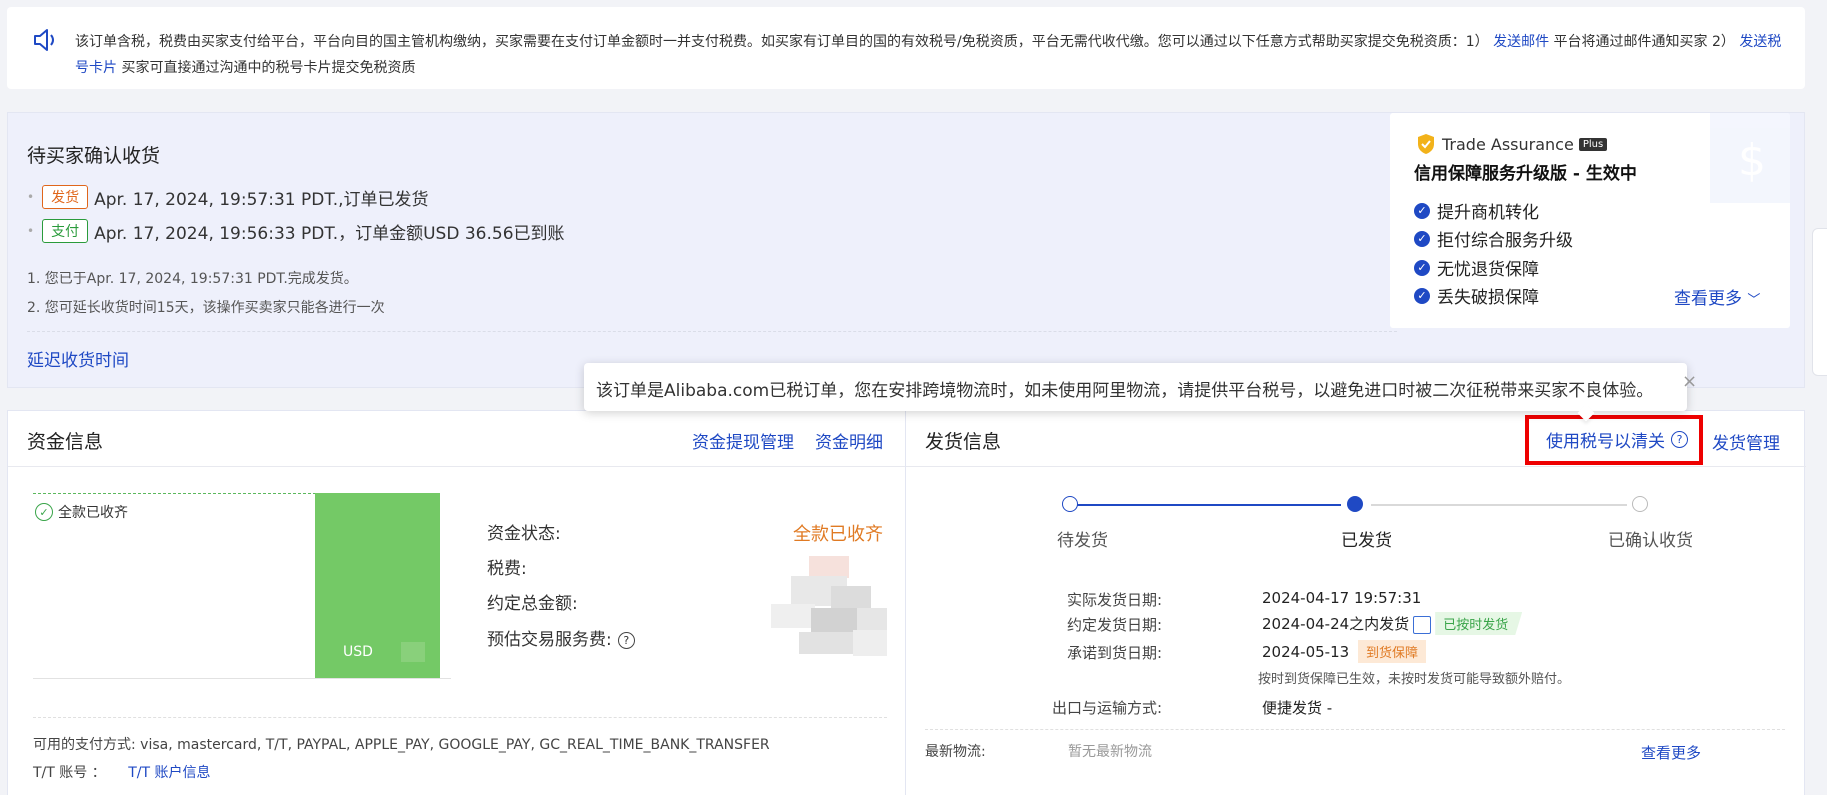 Image resolution: width=1827 pixels, height=795 pixels. What do you see at coordinates (1593, 144) in the screenshot?
I see `plus-badge: Plus` at bounding box center [1593, 144].